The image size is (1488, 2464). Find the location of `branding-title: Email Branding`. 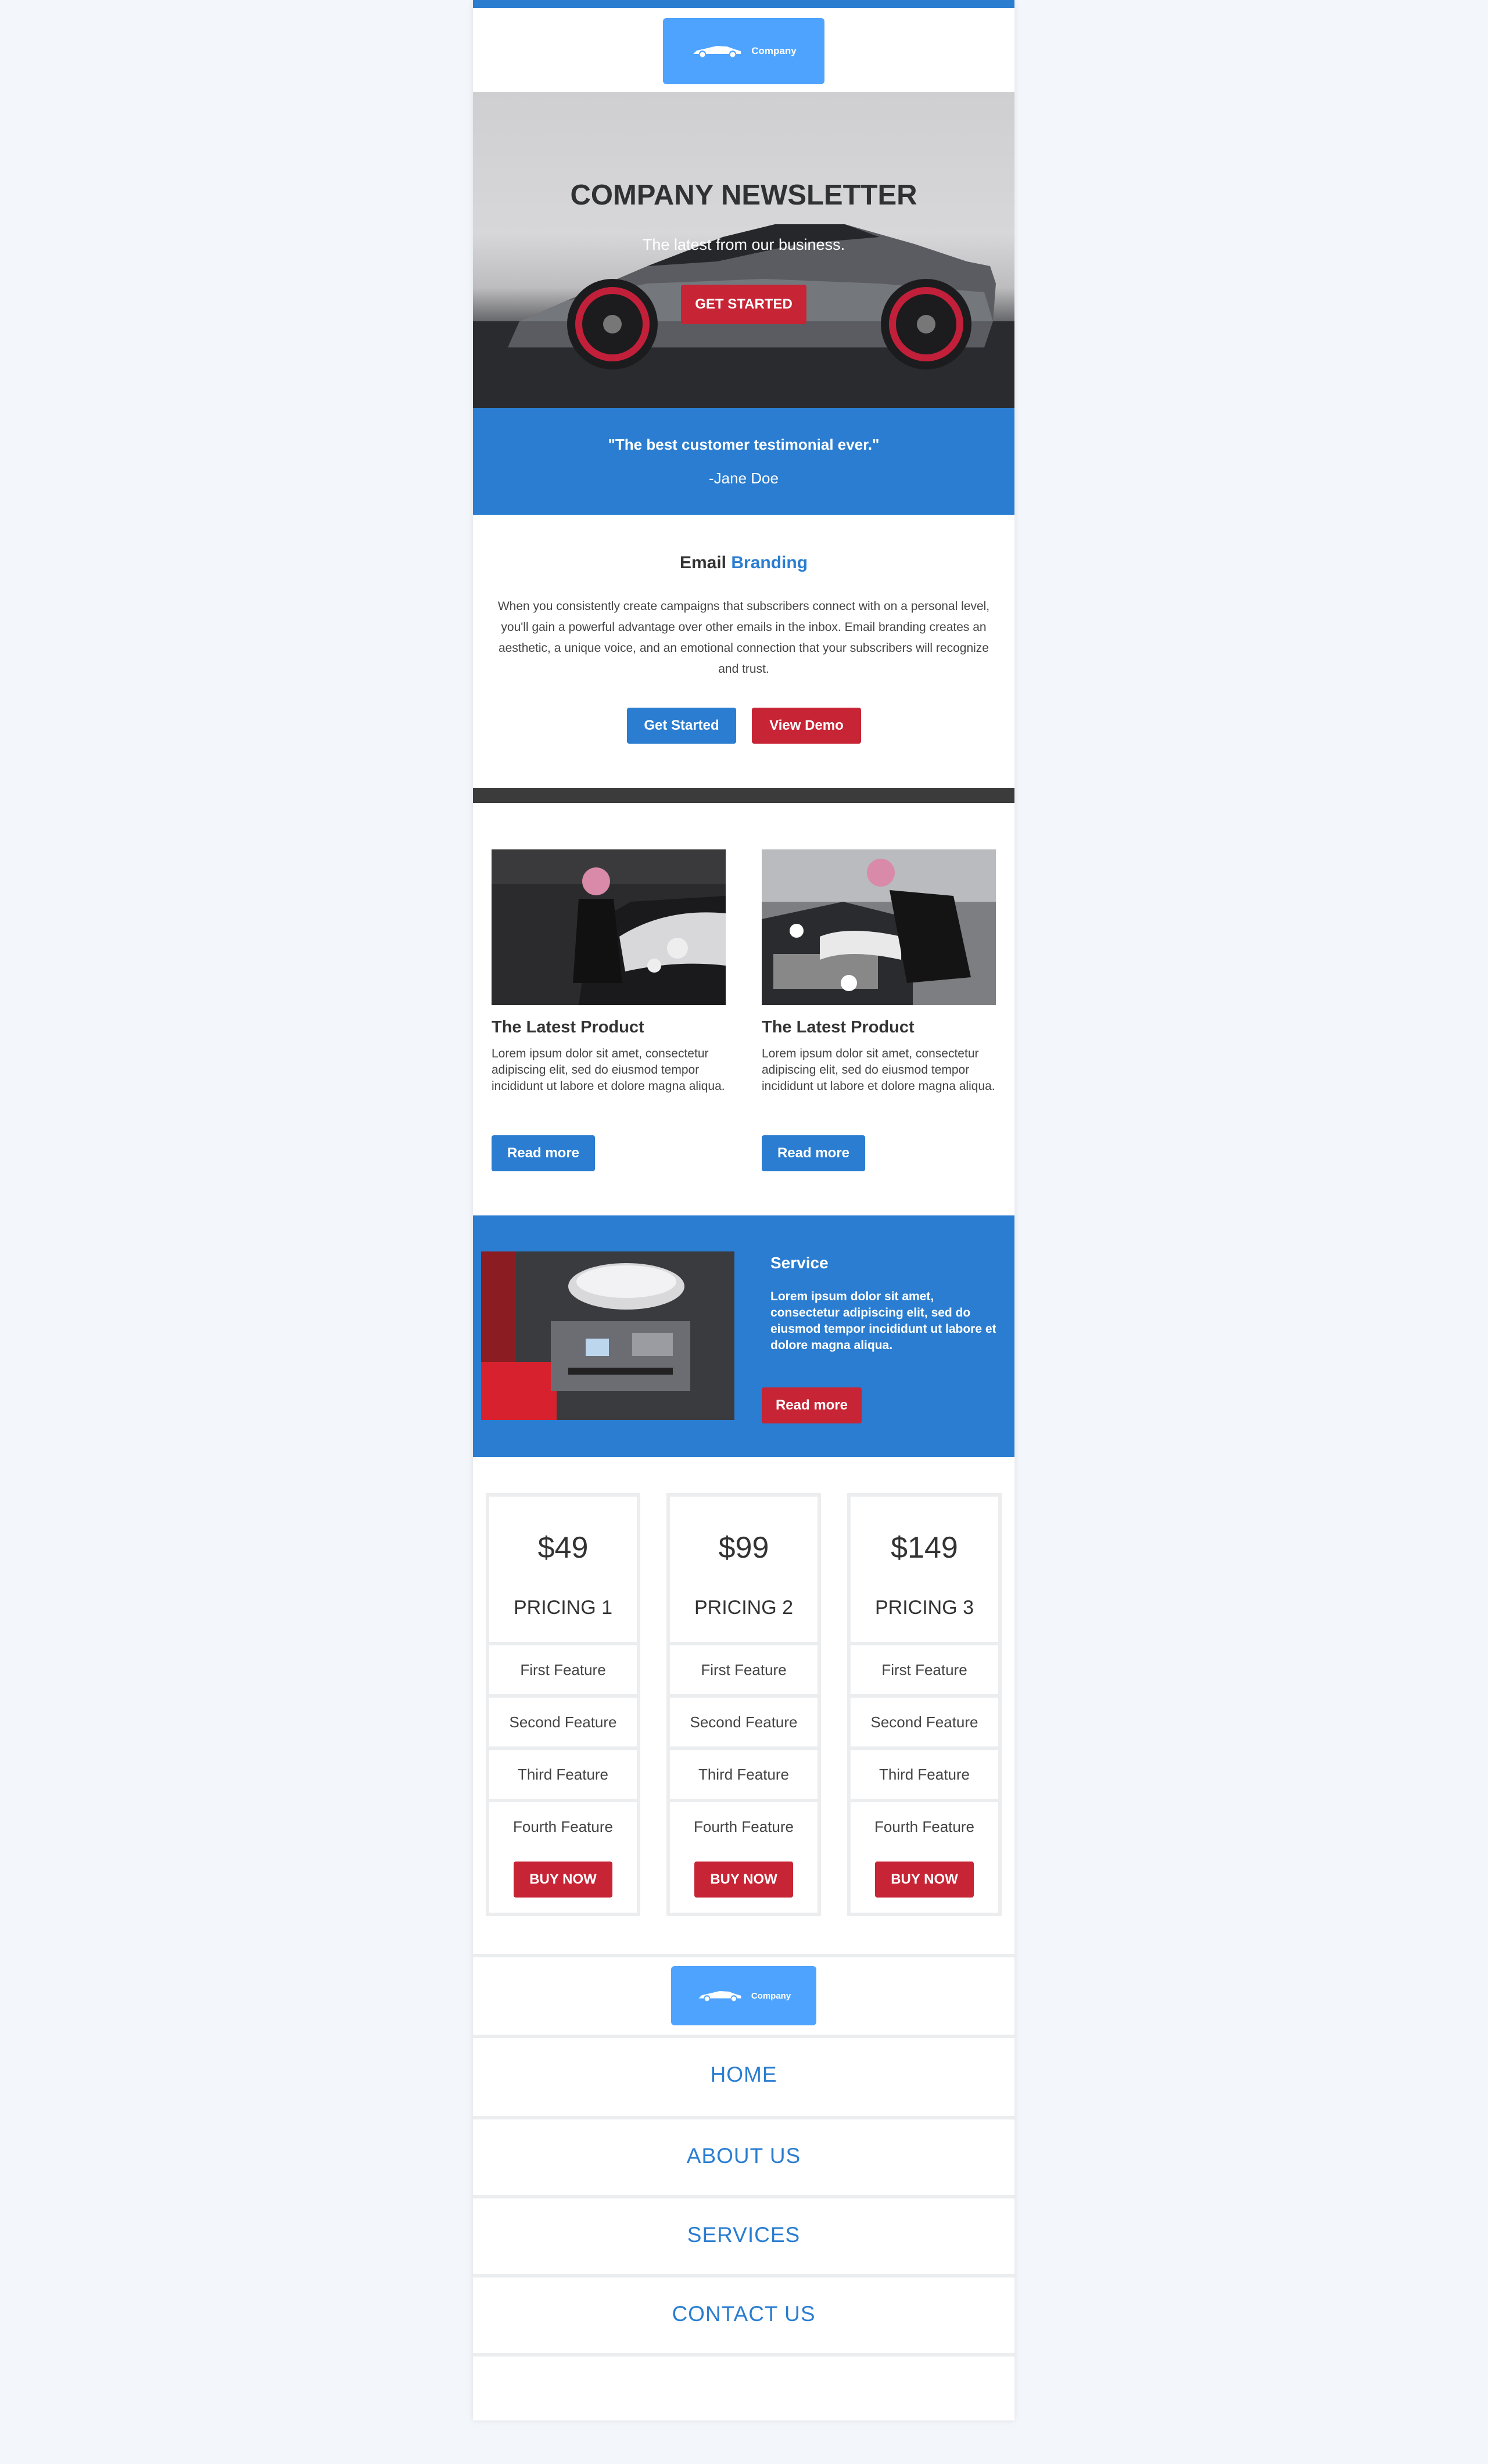

branding-title: Email Branding is located at coordinates (743, 563).